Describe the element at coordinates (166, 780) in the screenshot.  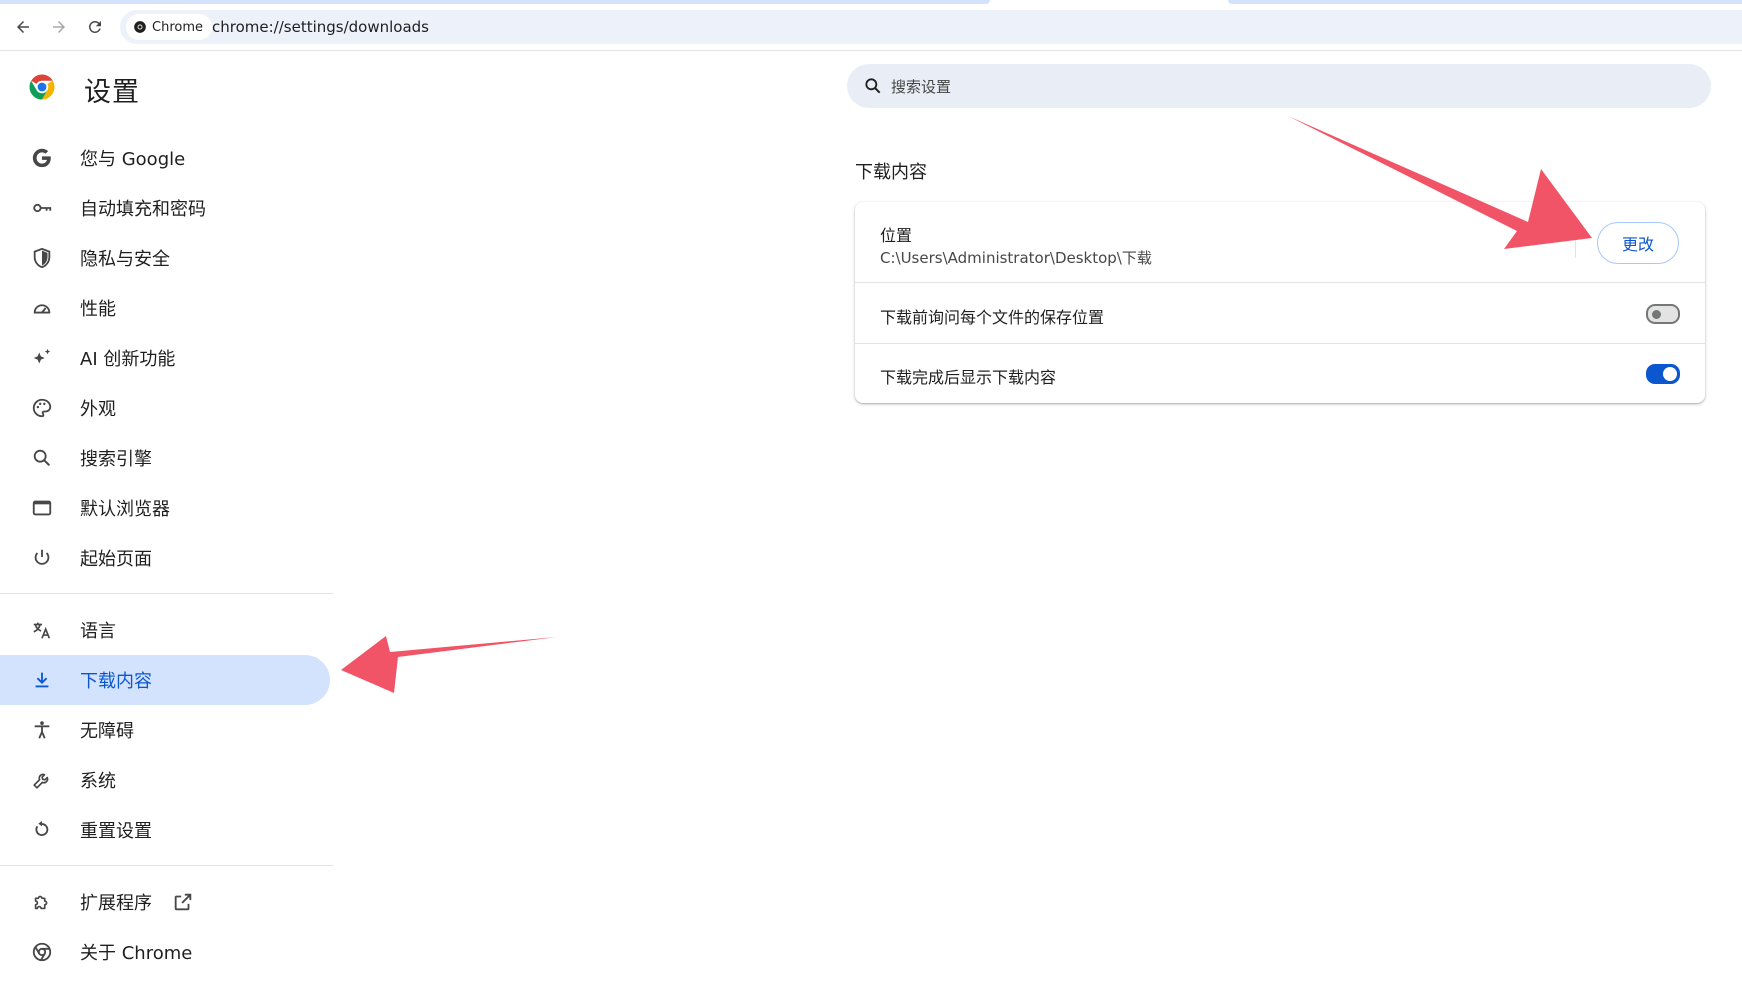
I see `sidebar-item-system: 系统` at that location.